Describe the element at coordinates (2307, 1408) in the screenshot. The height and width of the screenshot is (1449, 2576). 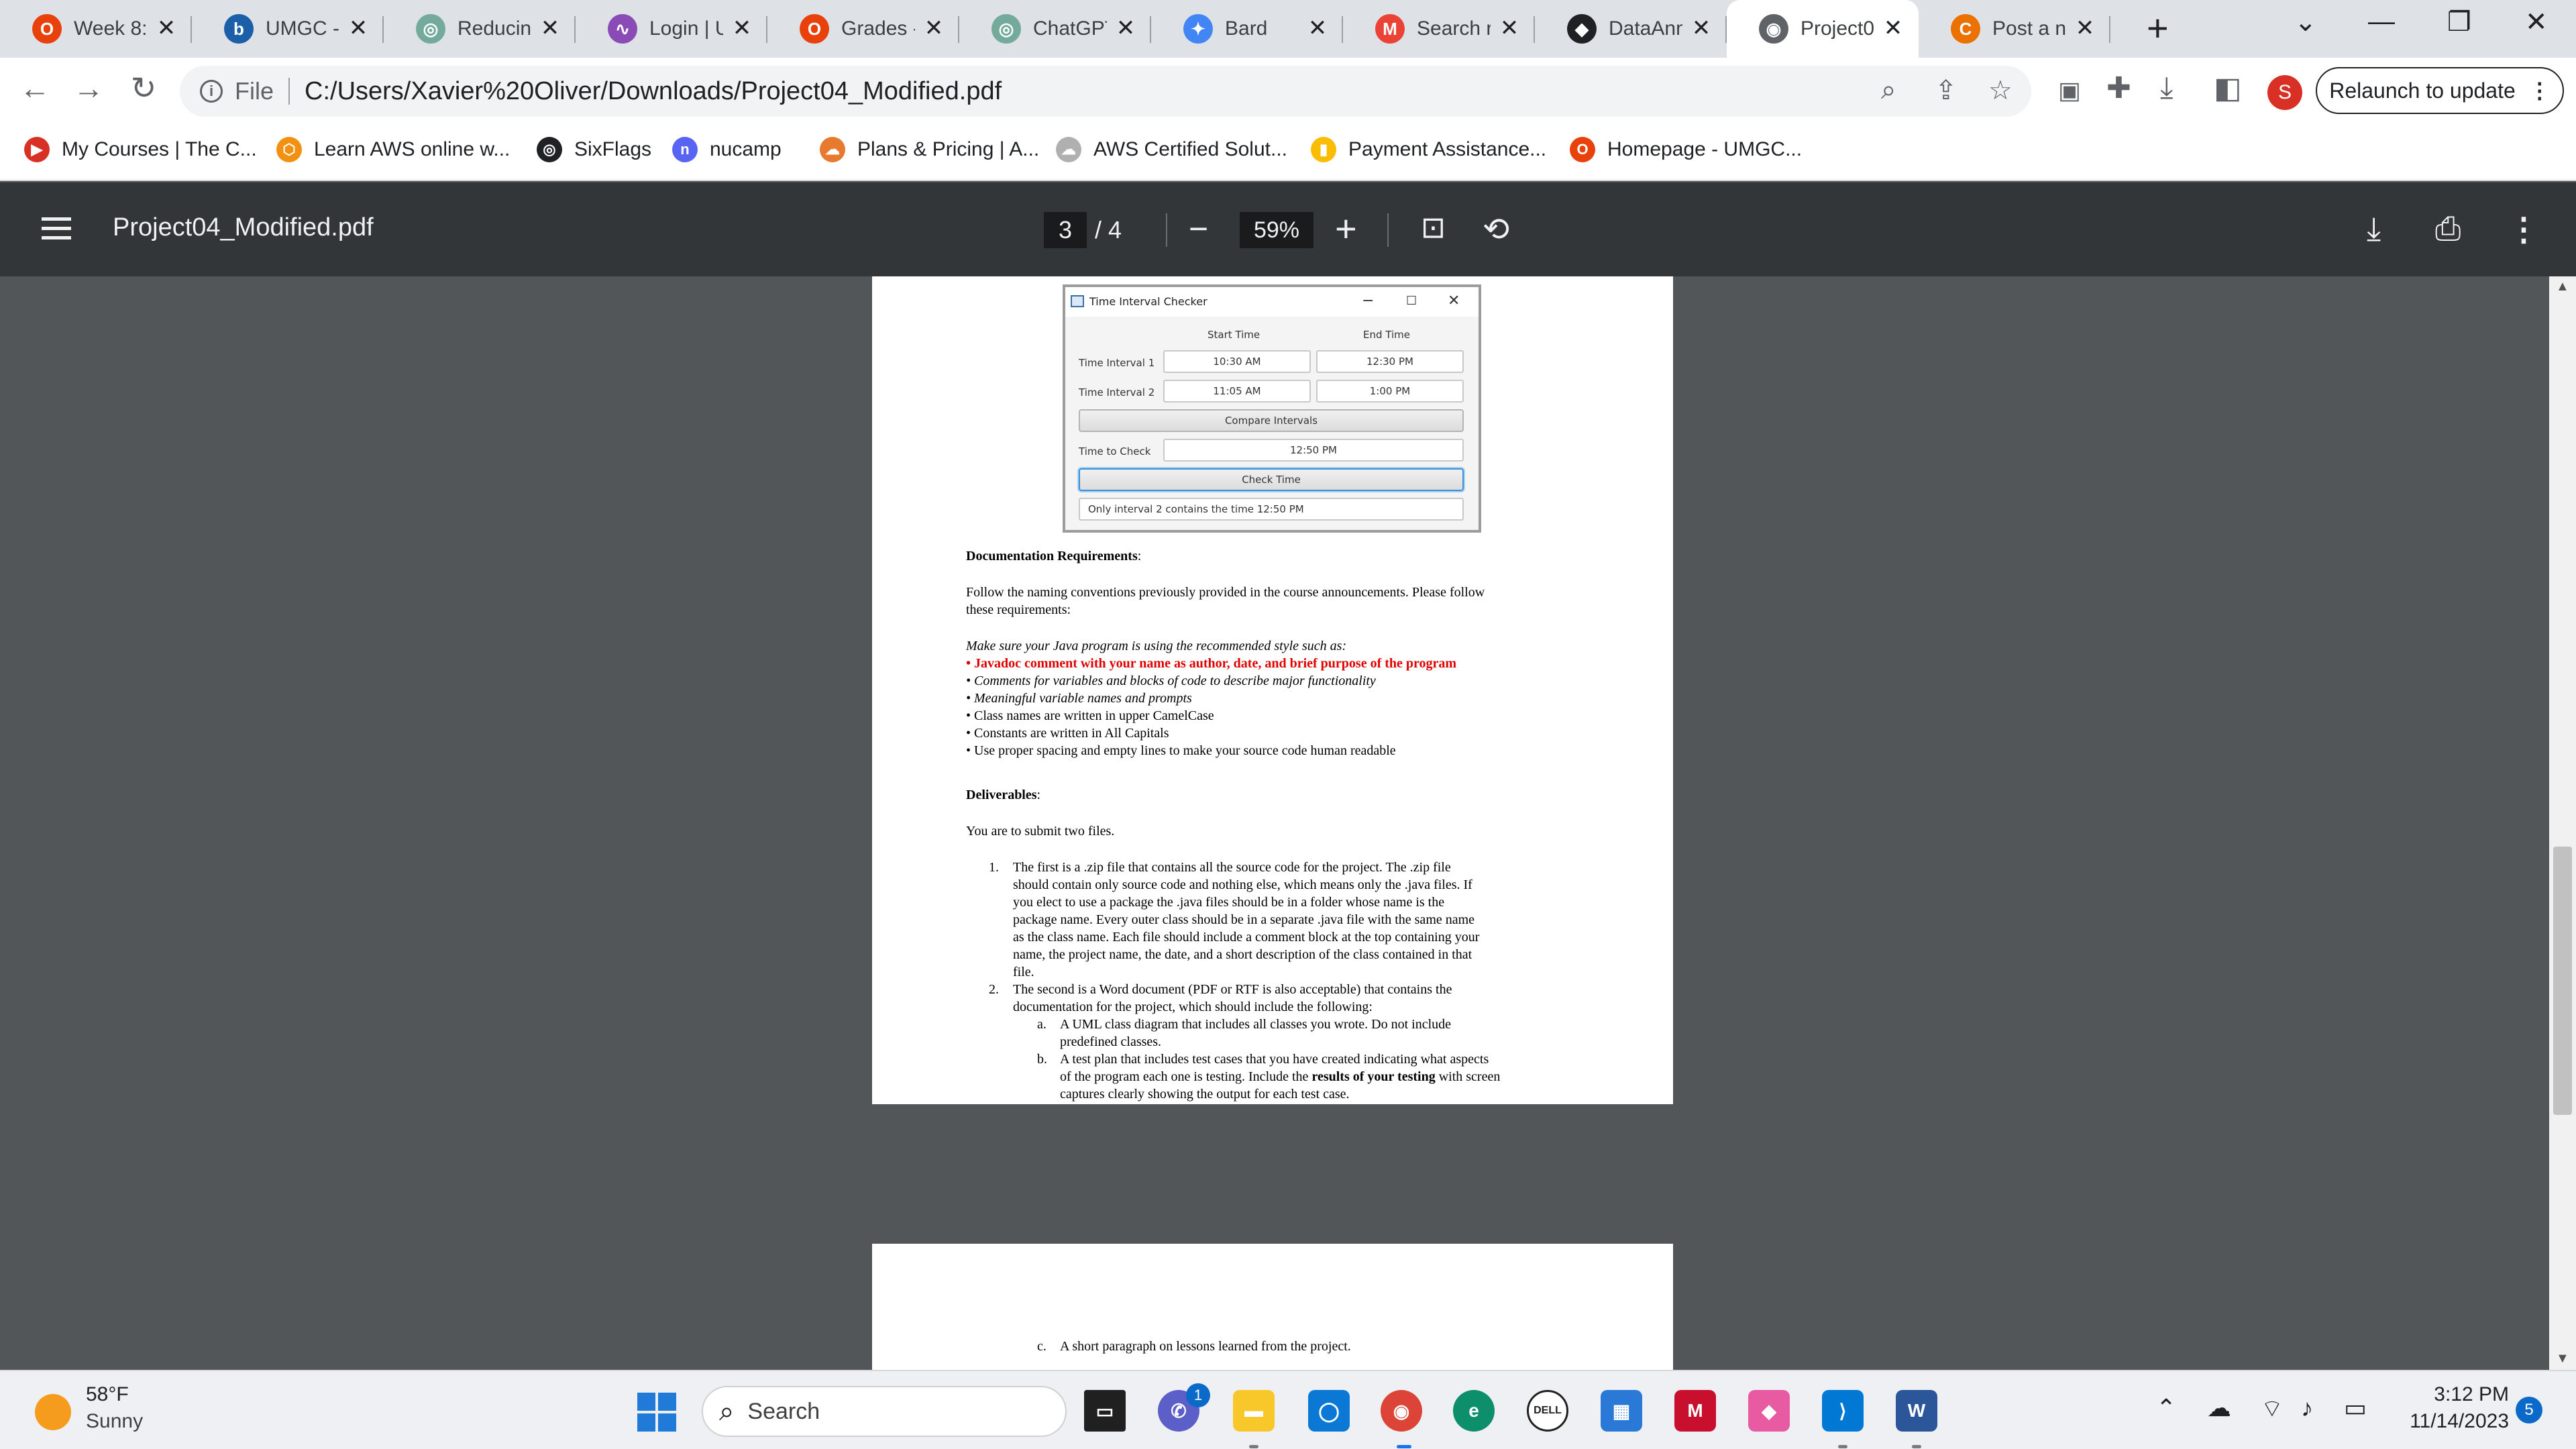
I see `volume-icon: ♪` at that location.